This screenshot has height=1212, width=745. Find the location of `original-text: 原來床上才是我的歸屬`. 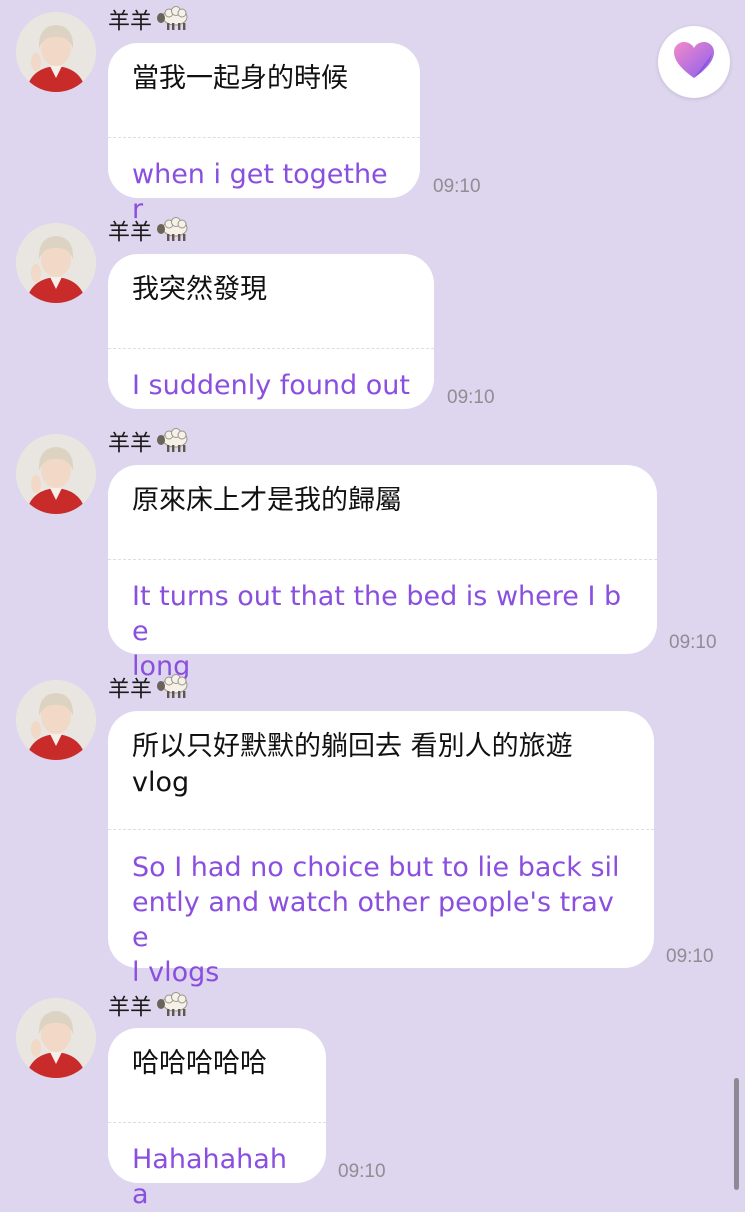

original-text: 原來床上才是我的歸屬 is located at coordinates (267, 500).